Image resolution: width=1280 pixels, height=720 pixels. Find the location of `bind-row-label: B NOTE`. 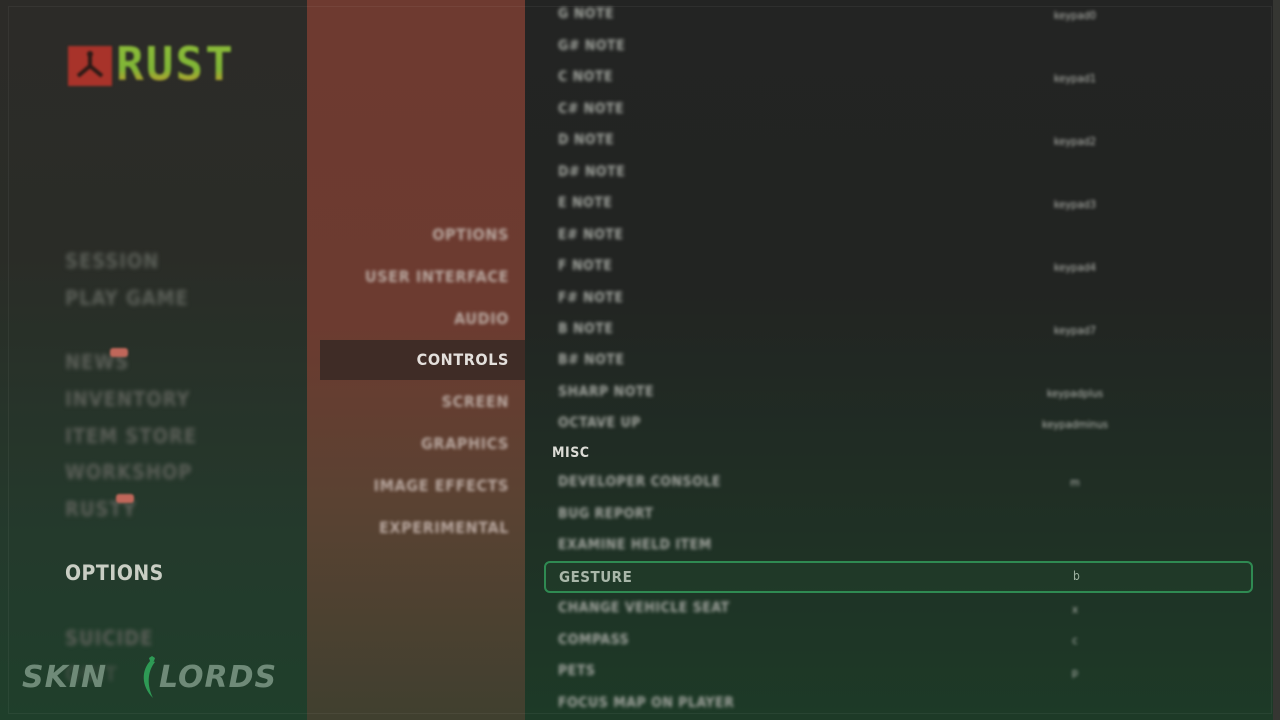

bind-row-label: B NOTE is located at coordinates (585, 329).